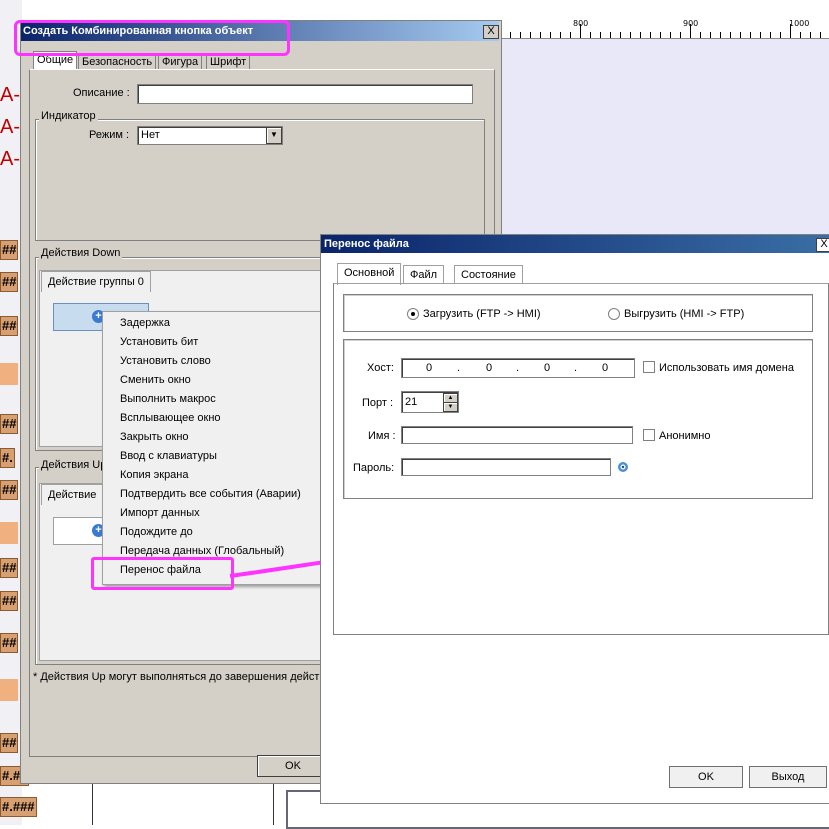 The image size is (829, 829). I want to click on tab-status: Состояние, so click(488, 274).